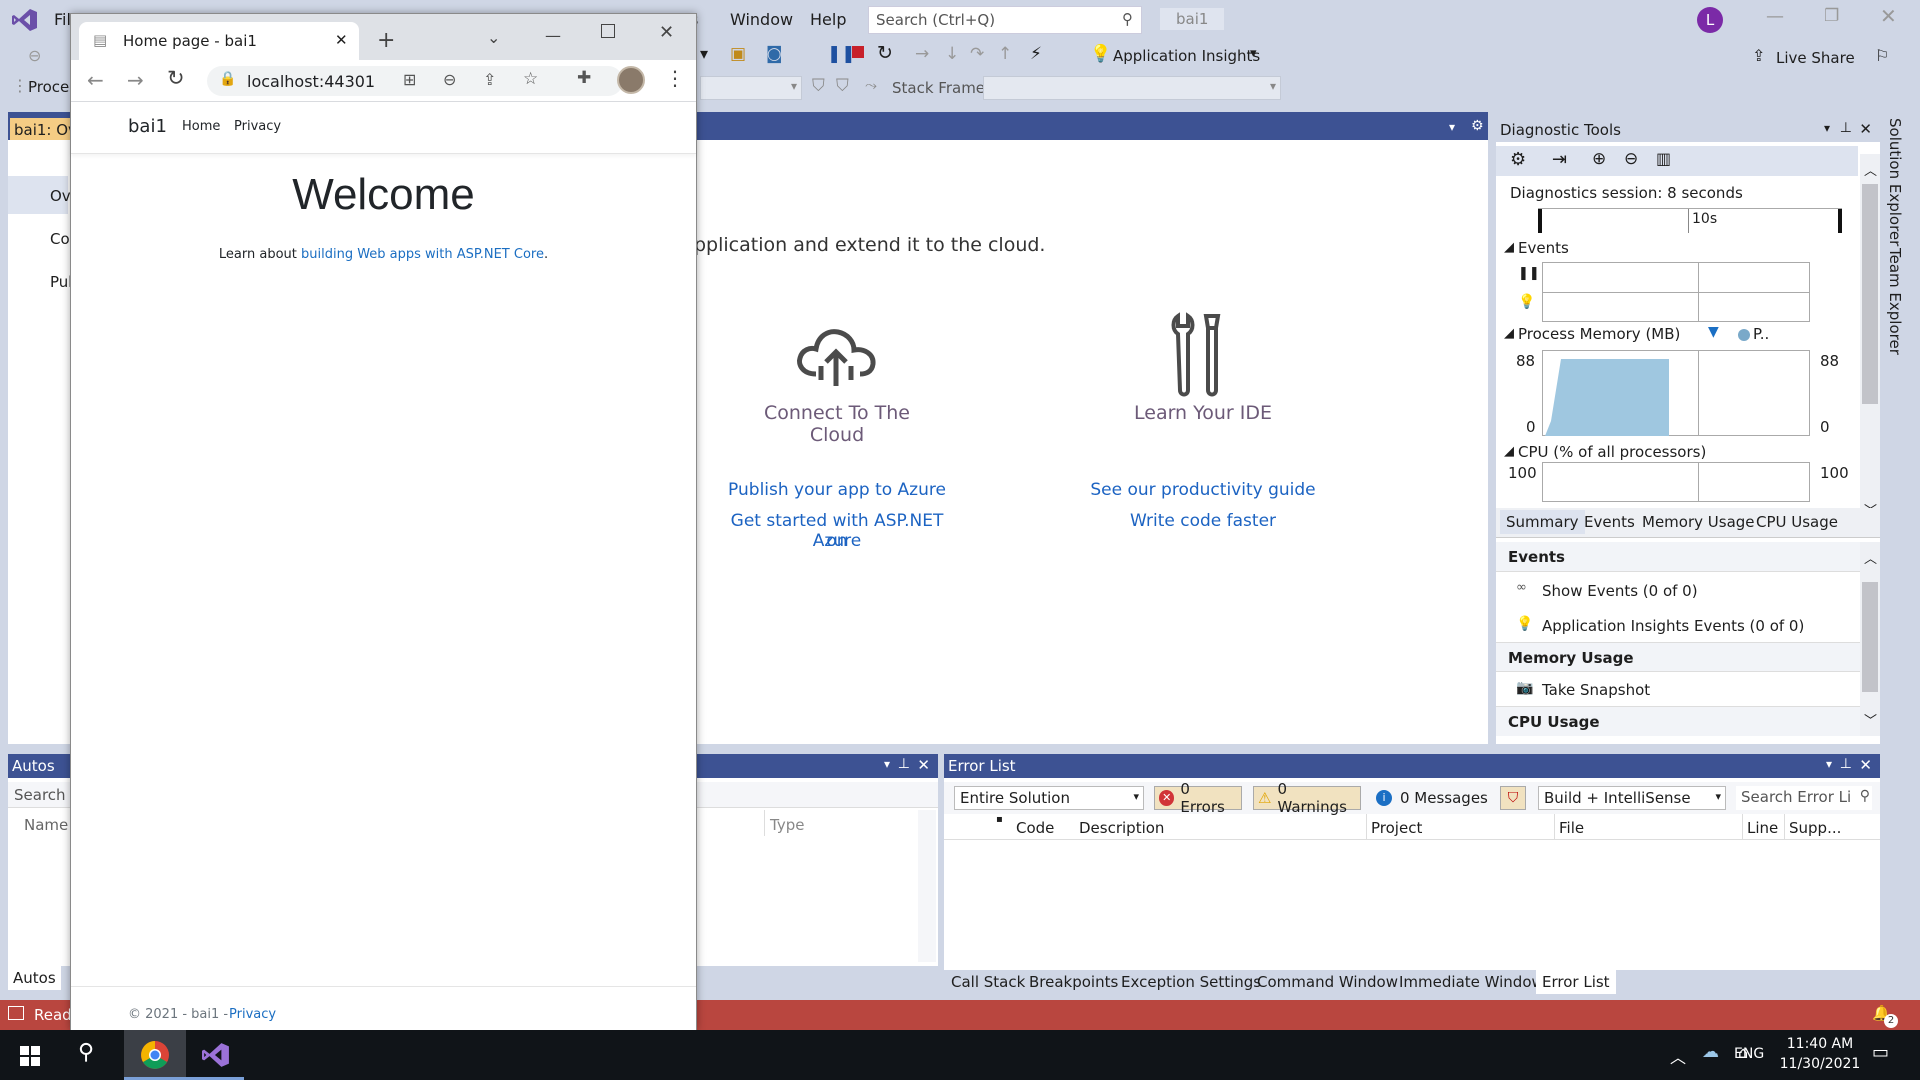  I want to click on tab-immediate-window: Immediate Window, so click(1471, 982).